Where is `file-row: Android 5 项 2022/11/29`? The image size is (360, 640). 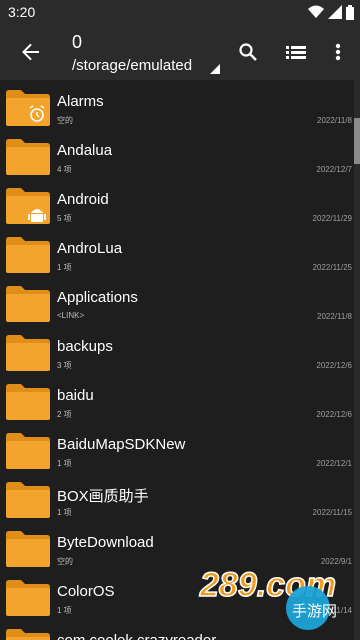
file-row: Android 5 项 2022/11/29 is located at coordinates (180, 202).